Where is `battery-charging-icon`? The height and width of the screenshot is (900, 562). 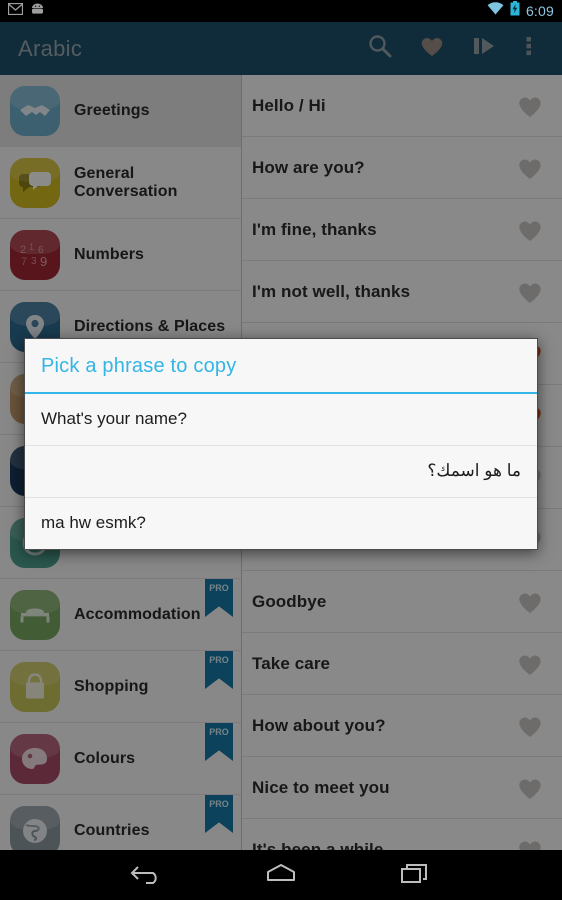 battery-charging-icon is located at coordinates (515, 11).